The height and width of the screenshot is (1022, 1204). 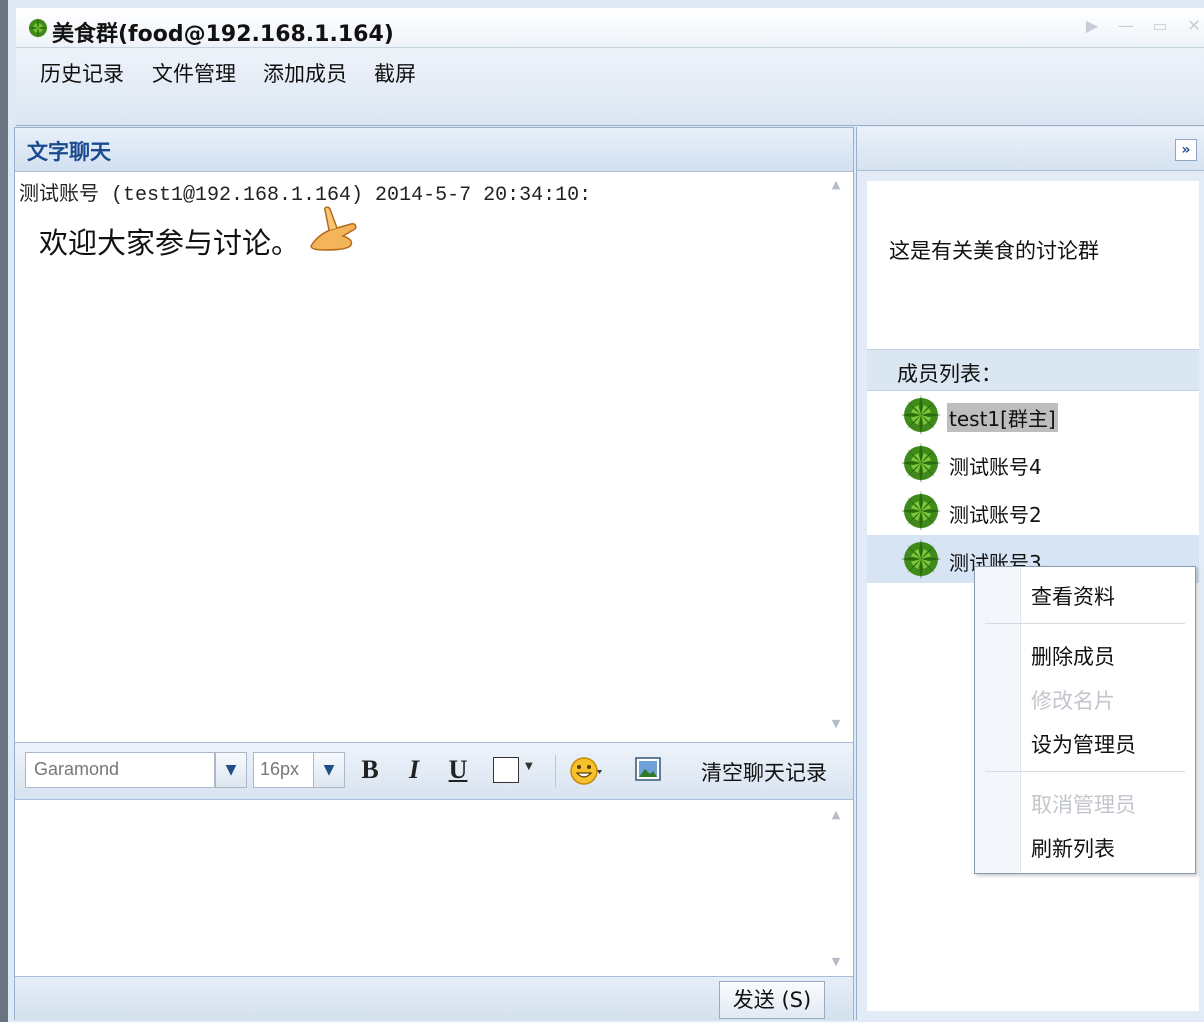 I want to click on context-refresh-list: 刷新列表, so click(x=1073, y=848).